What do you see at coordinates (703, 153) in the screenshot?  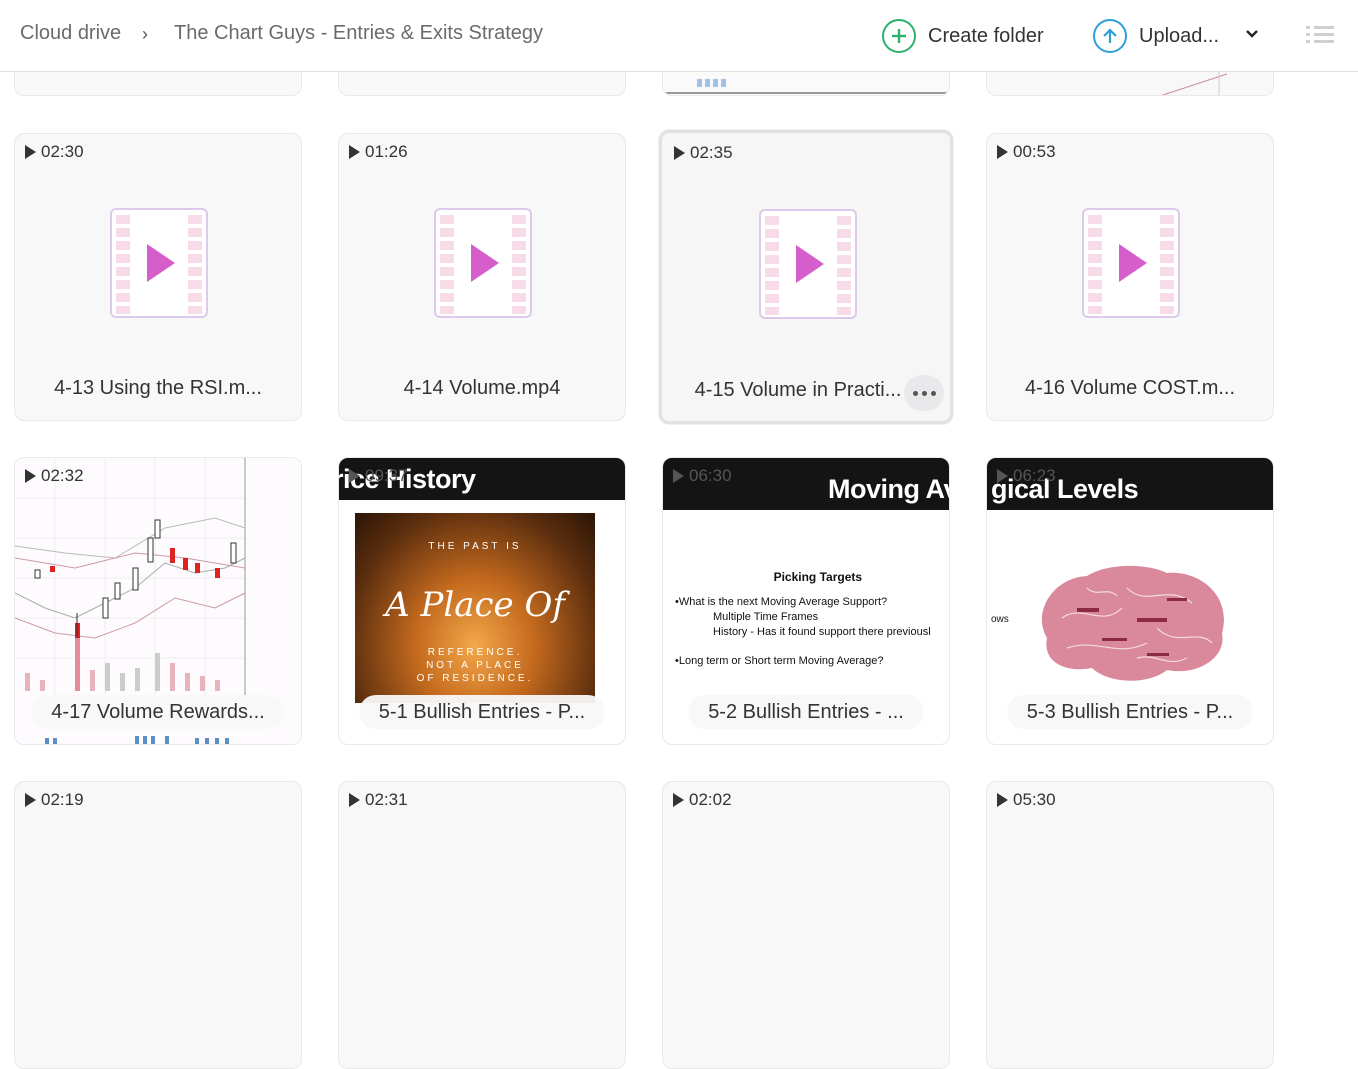 I see `duration-badge: 02:35` at bounding box center [703, 153].